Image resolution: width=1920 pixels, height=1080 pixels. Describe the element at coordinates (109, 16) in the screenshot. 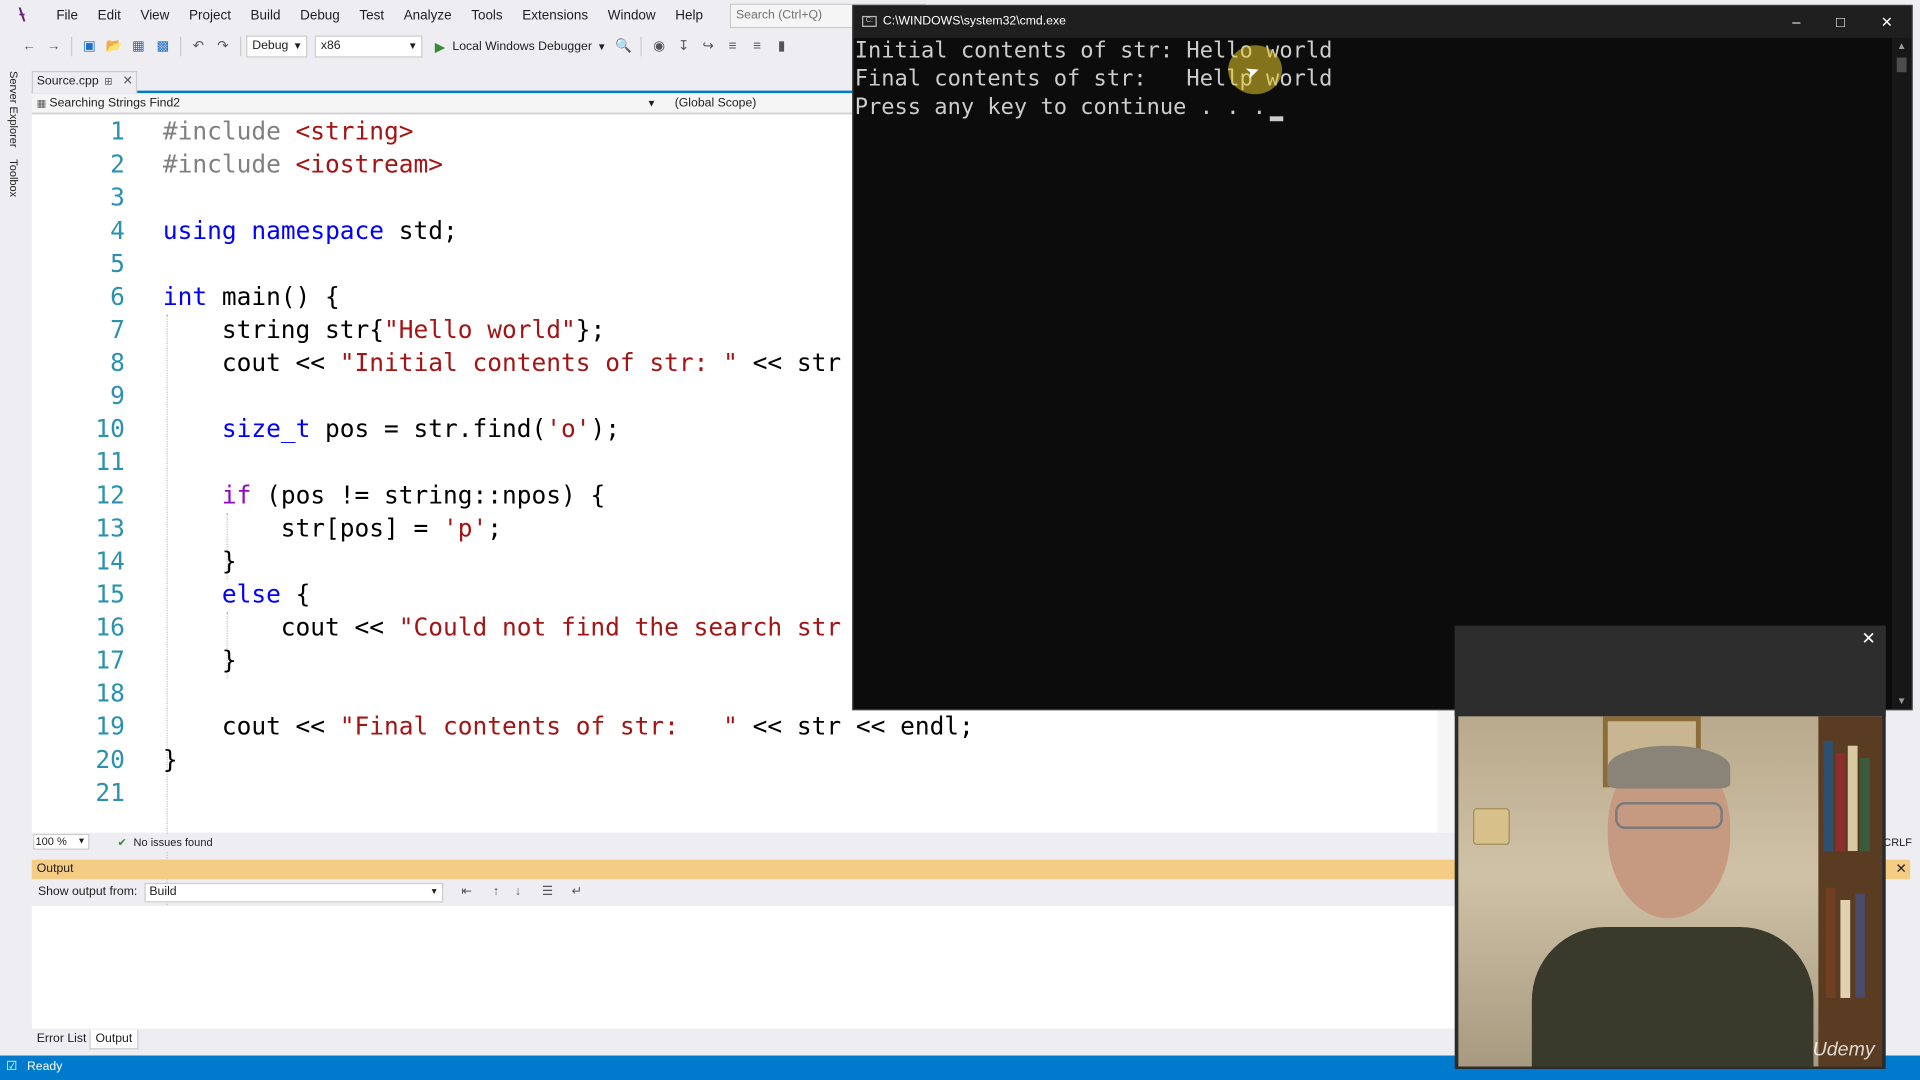

I see `menu-edit: Edit` at that location.